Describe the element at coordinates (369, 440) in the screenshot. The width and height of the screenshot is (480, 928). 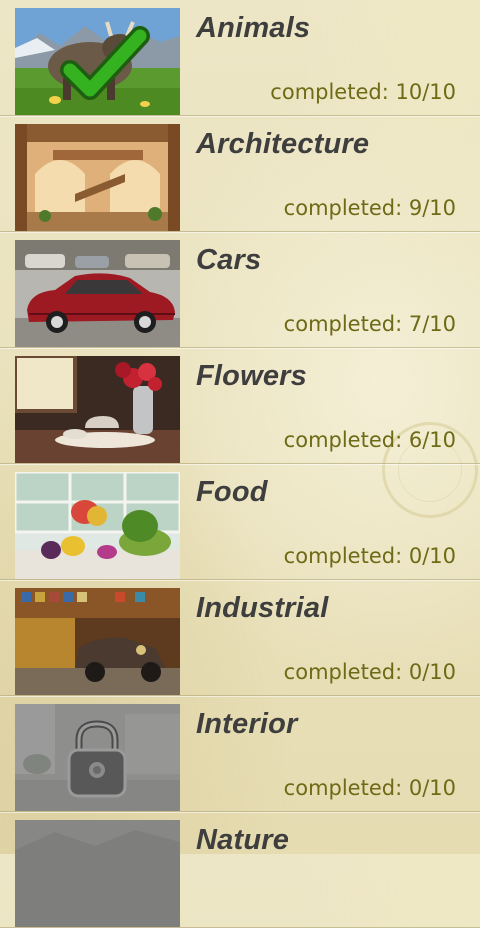
I see `category-progress: completed: 6/10` at that location.